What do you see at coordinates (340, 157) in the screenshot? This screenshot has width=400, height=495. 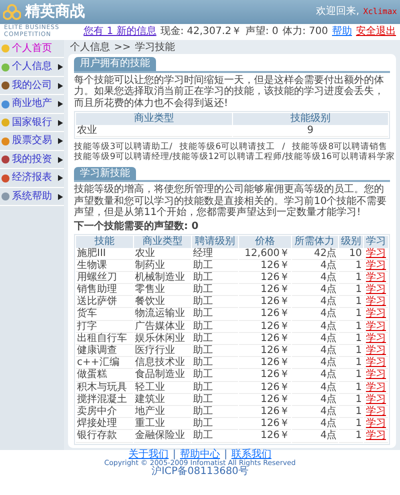 I see `rule-text: 技能等级16可以聘请科学家` at bounding box center [340, 157].